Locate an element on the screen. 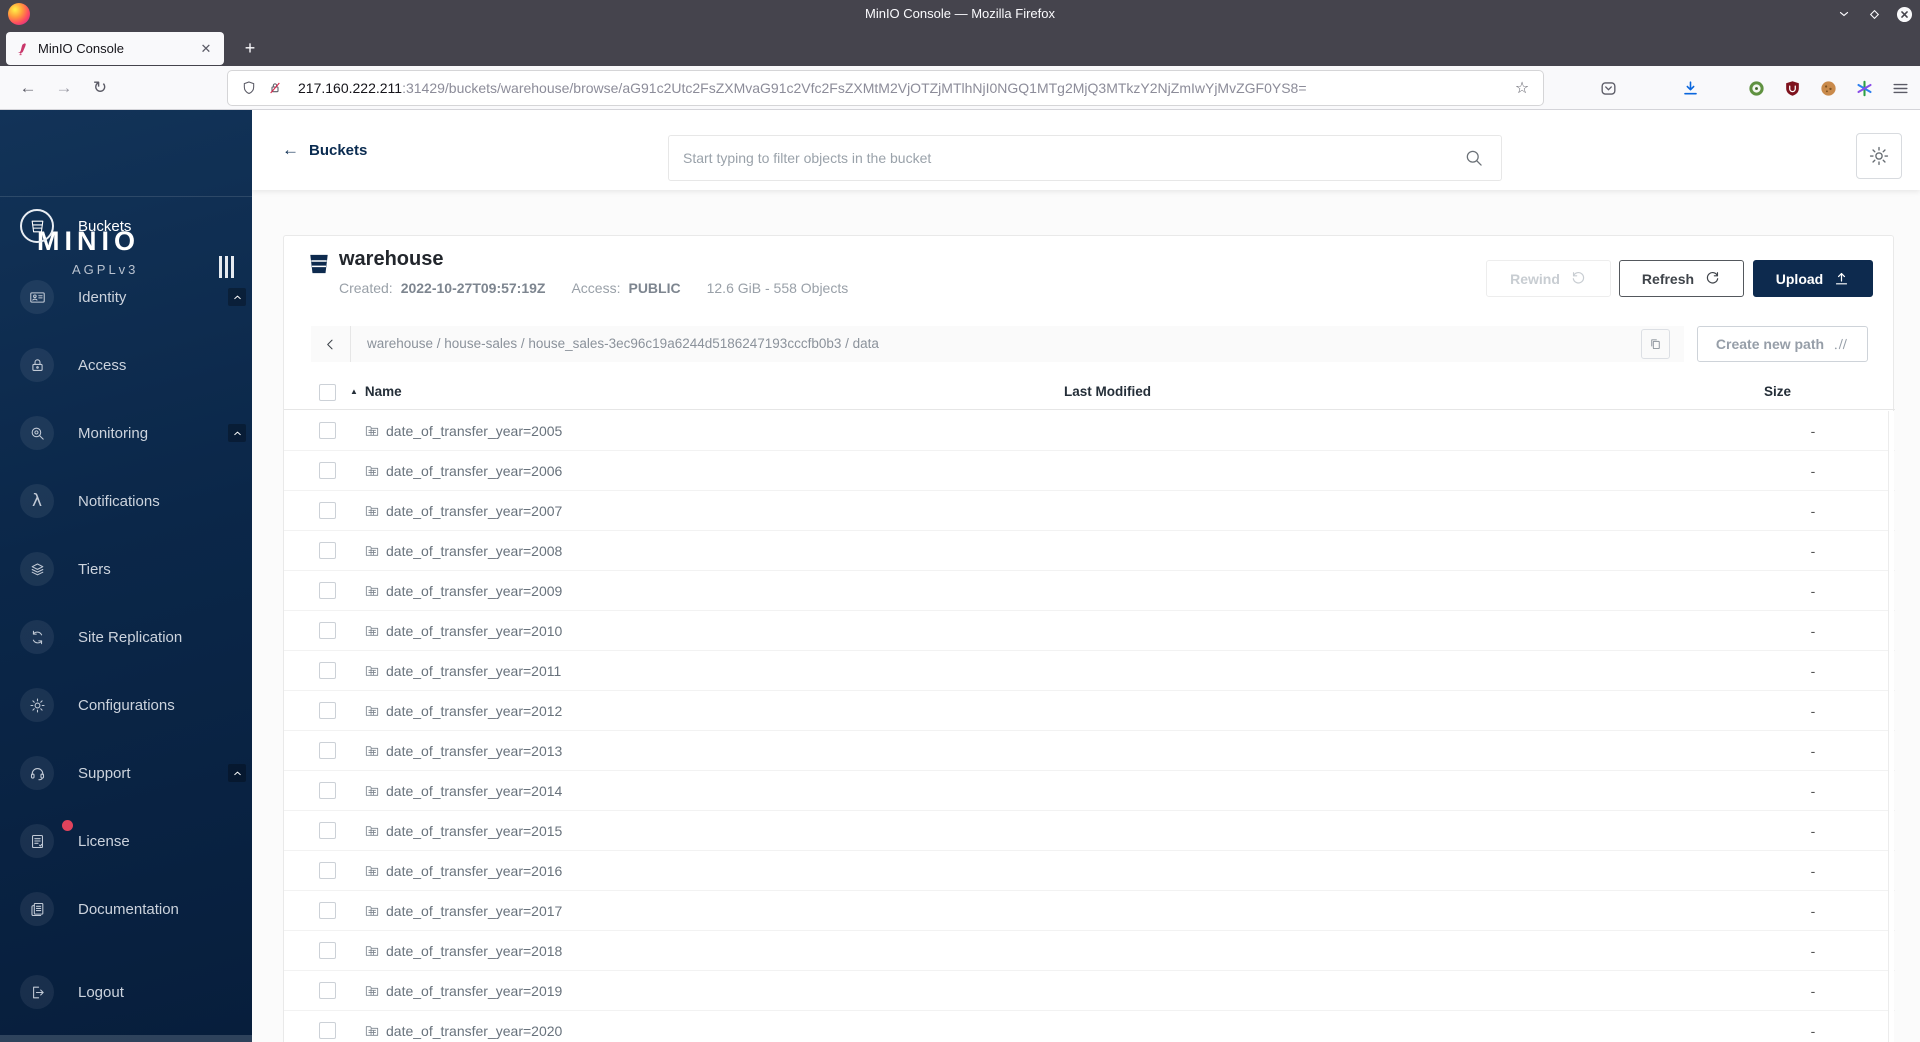 The width and height of the screenshot is (1920, 1042). select-all-checkbox is located at coordinates (327, 392).